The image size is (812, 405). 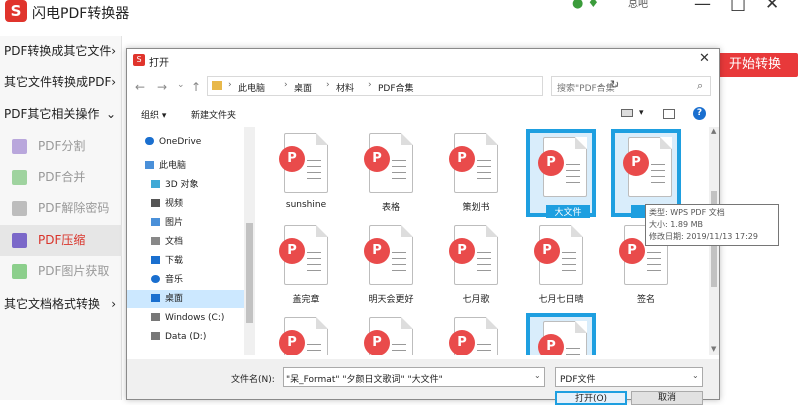 What do you see at coordinates (738, 7) in the screenshot?
I see `maximize-button: □` at bounding box center [738, 7].